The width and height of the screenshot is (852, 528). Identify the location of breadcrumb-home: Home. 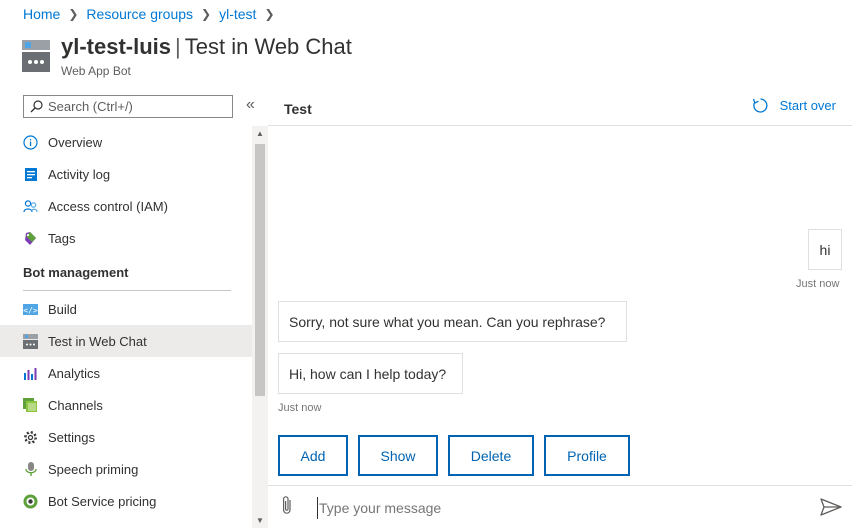
(41, 14).